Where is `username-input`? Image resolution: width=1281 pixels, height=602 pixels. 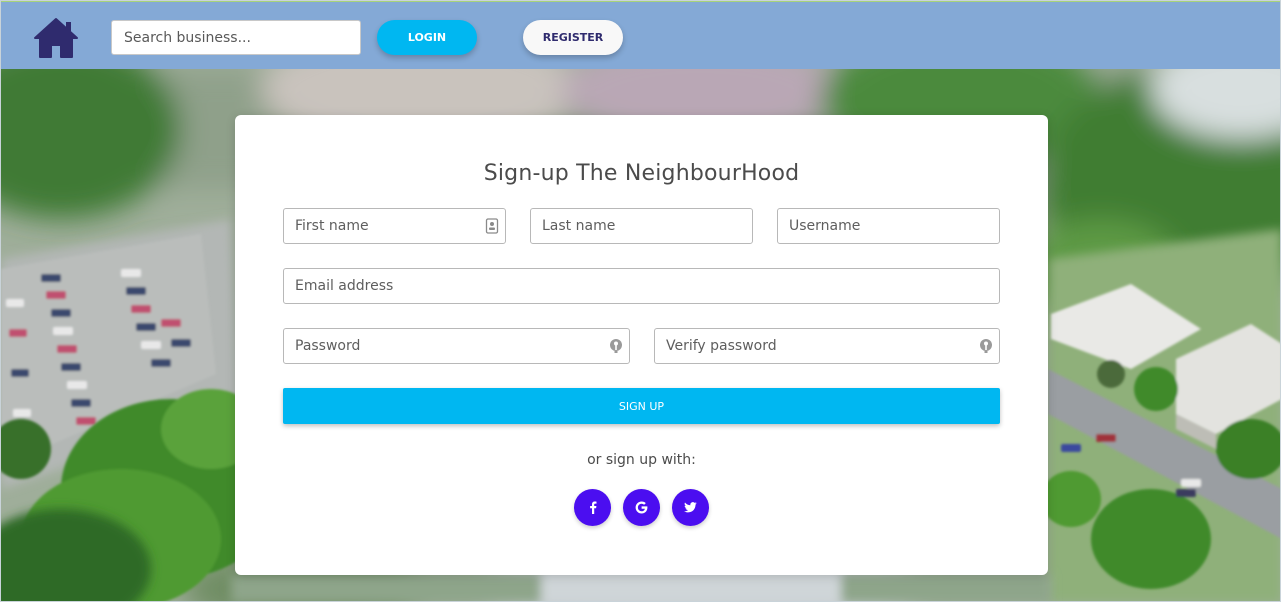
username-input is located at coordinates (888, 226).